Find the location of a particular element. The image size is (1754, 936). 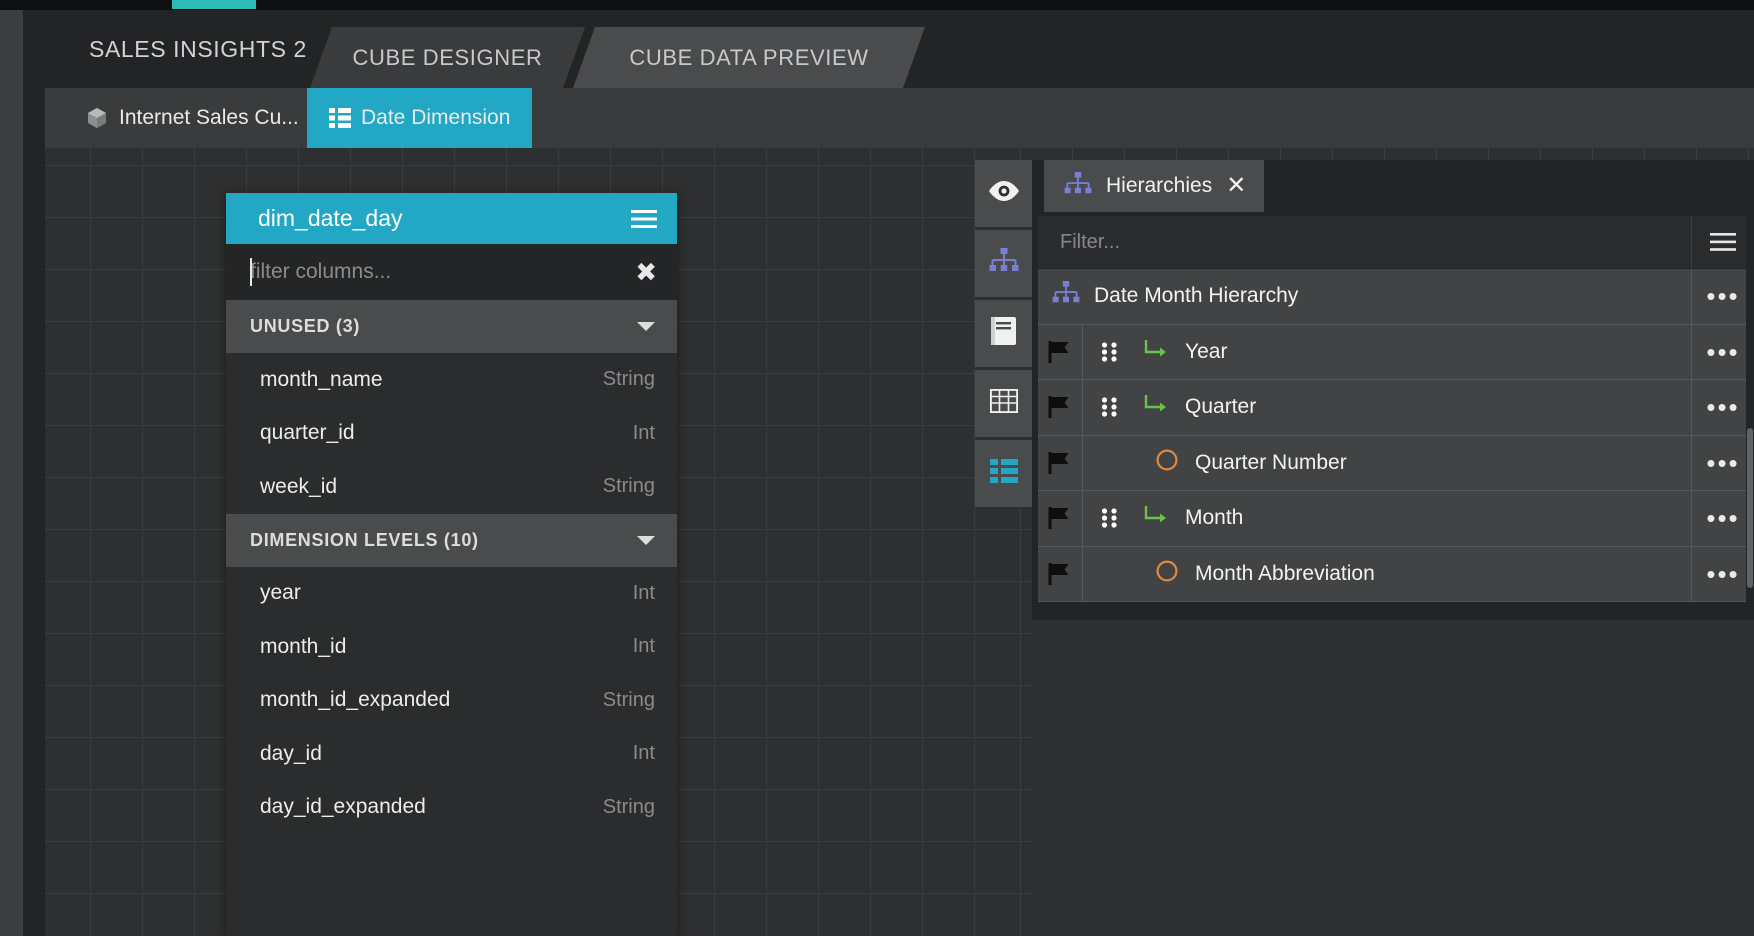

panel-tab-hierarchies: Hierarchies ✕ is located at coordinates (1154, 186).